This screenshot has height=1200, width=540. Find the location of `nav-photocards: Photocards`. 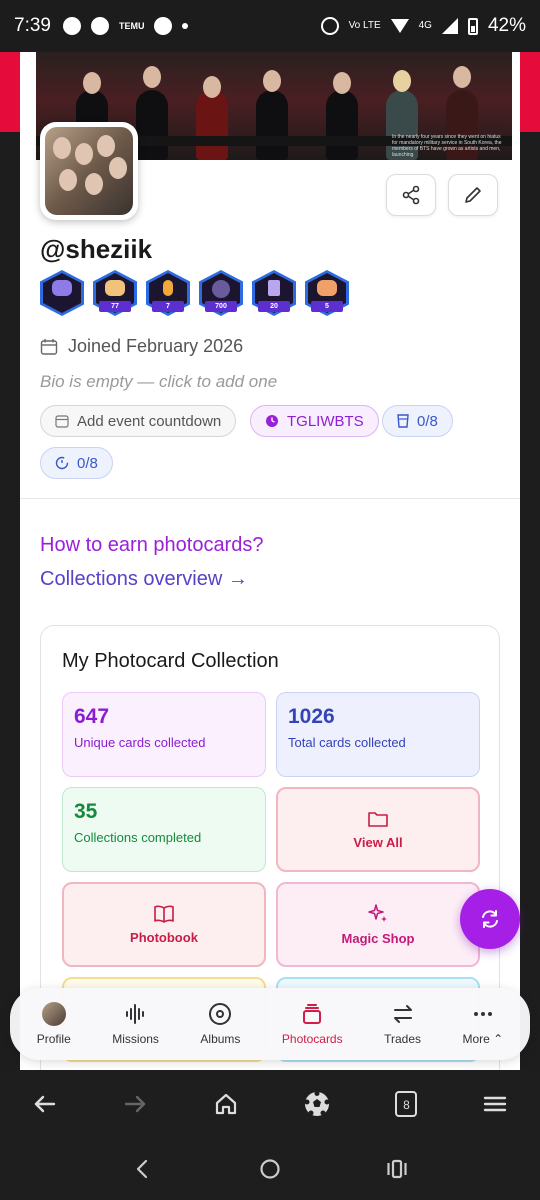

nav-photocards: Photocards is located at coordinates (312, 1024).